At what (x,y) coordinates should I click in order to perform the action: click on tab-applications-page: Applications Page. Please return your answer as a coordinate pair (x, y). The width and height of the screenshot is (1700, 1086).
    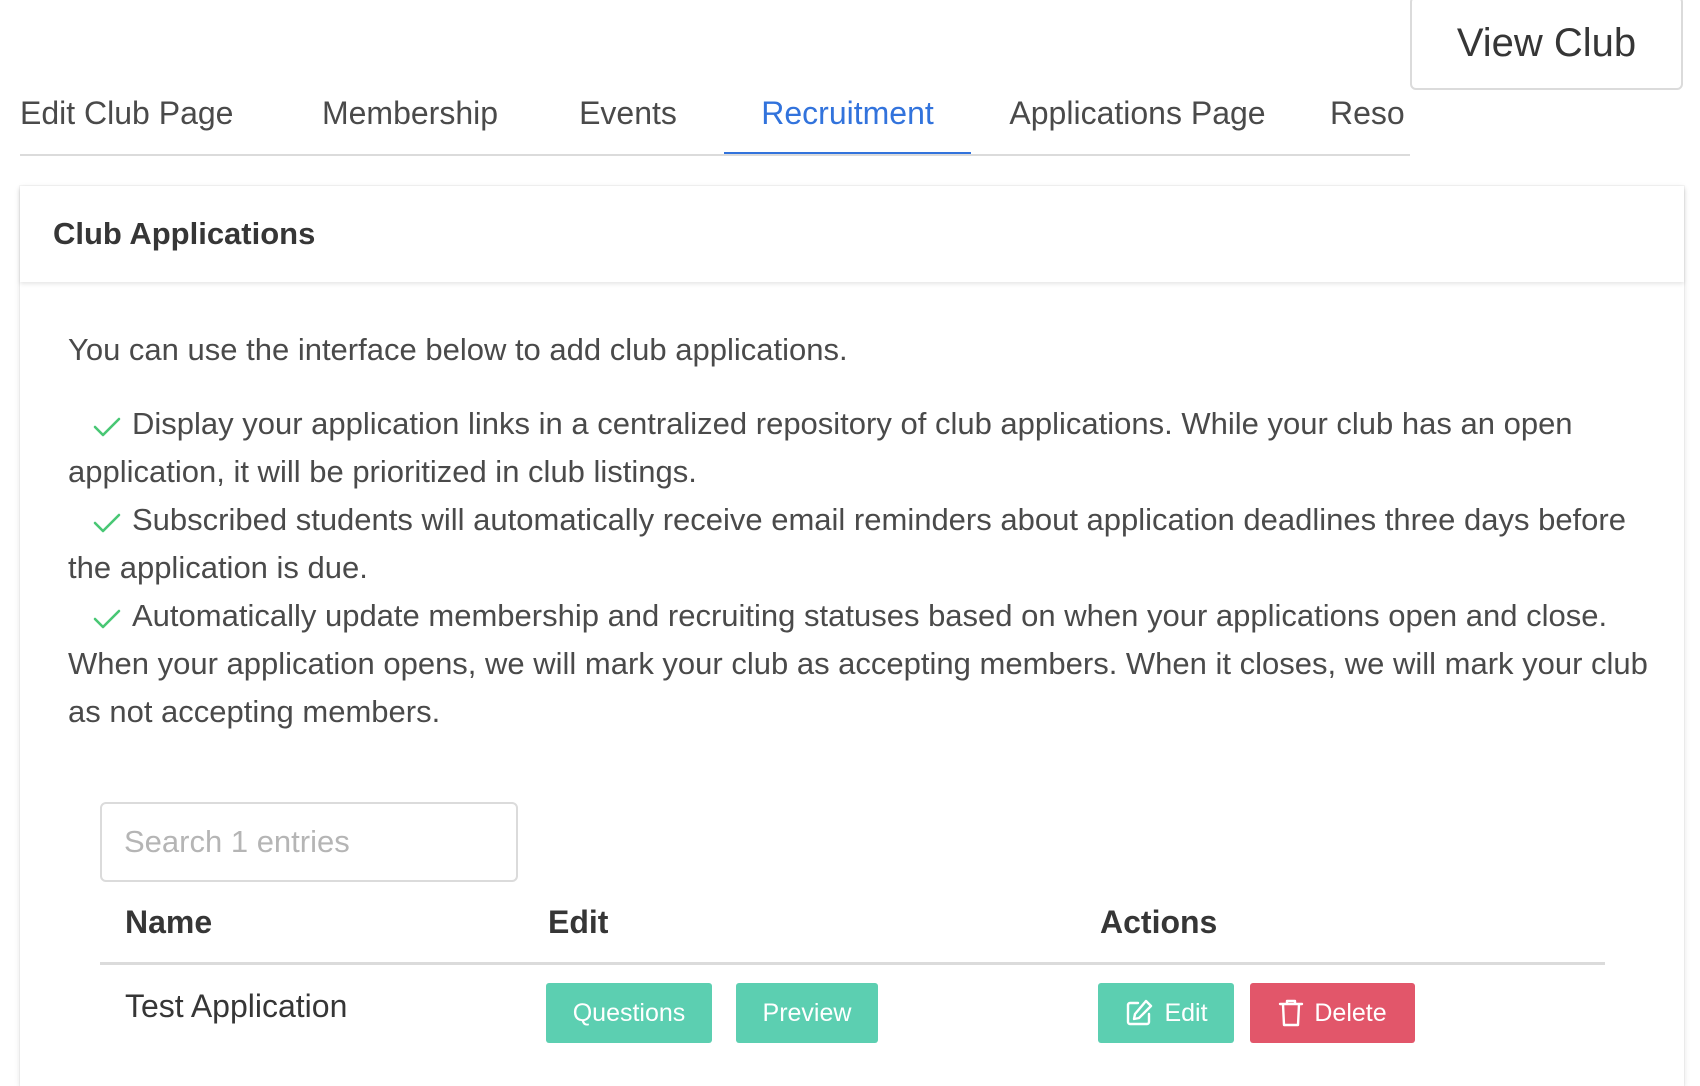
    Looking at the image, I should click on (1137, 121).